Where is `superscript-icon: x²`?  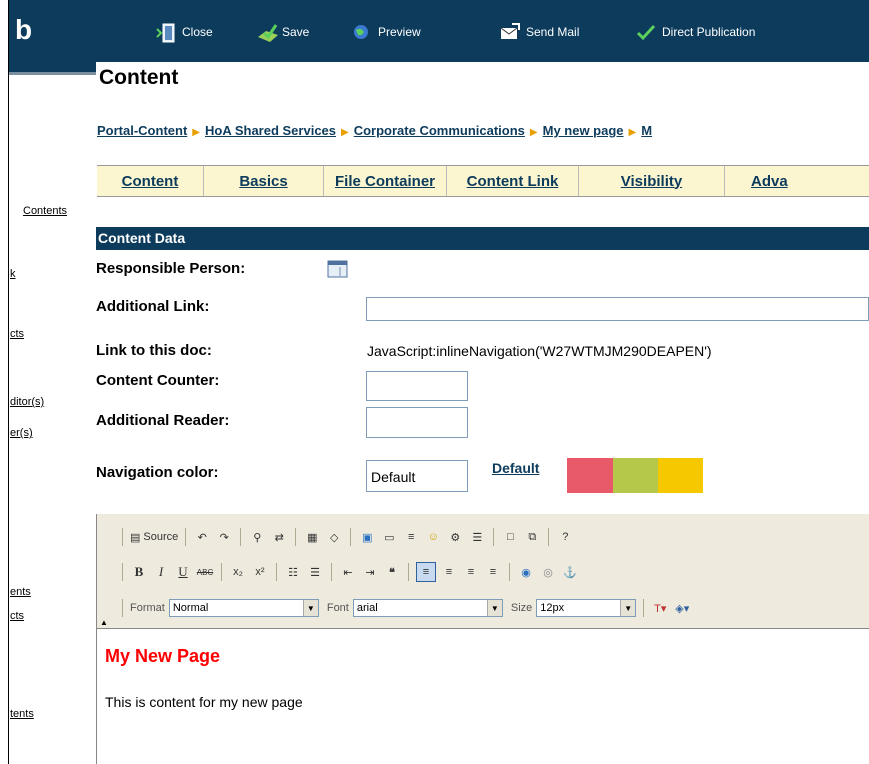 superscript-icon: x² is located at coordinates (260, 572).